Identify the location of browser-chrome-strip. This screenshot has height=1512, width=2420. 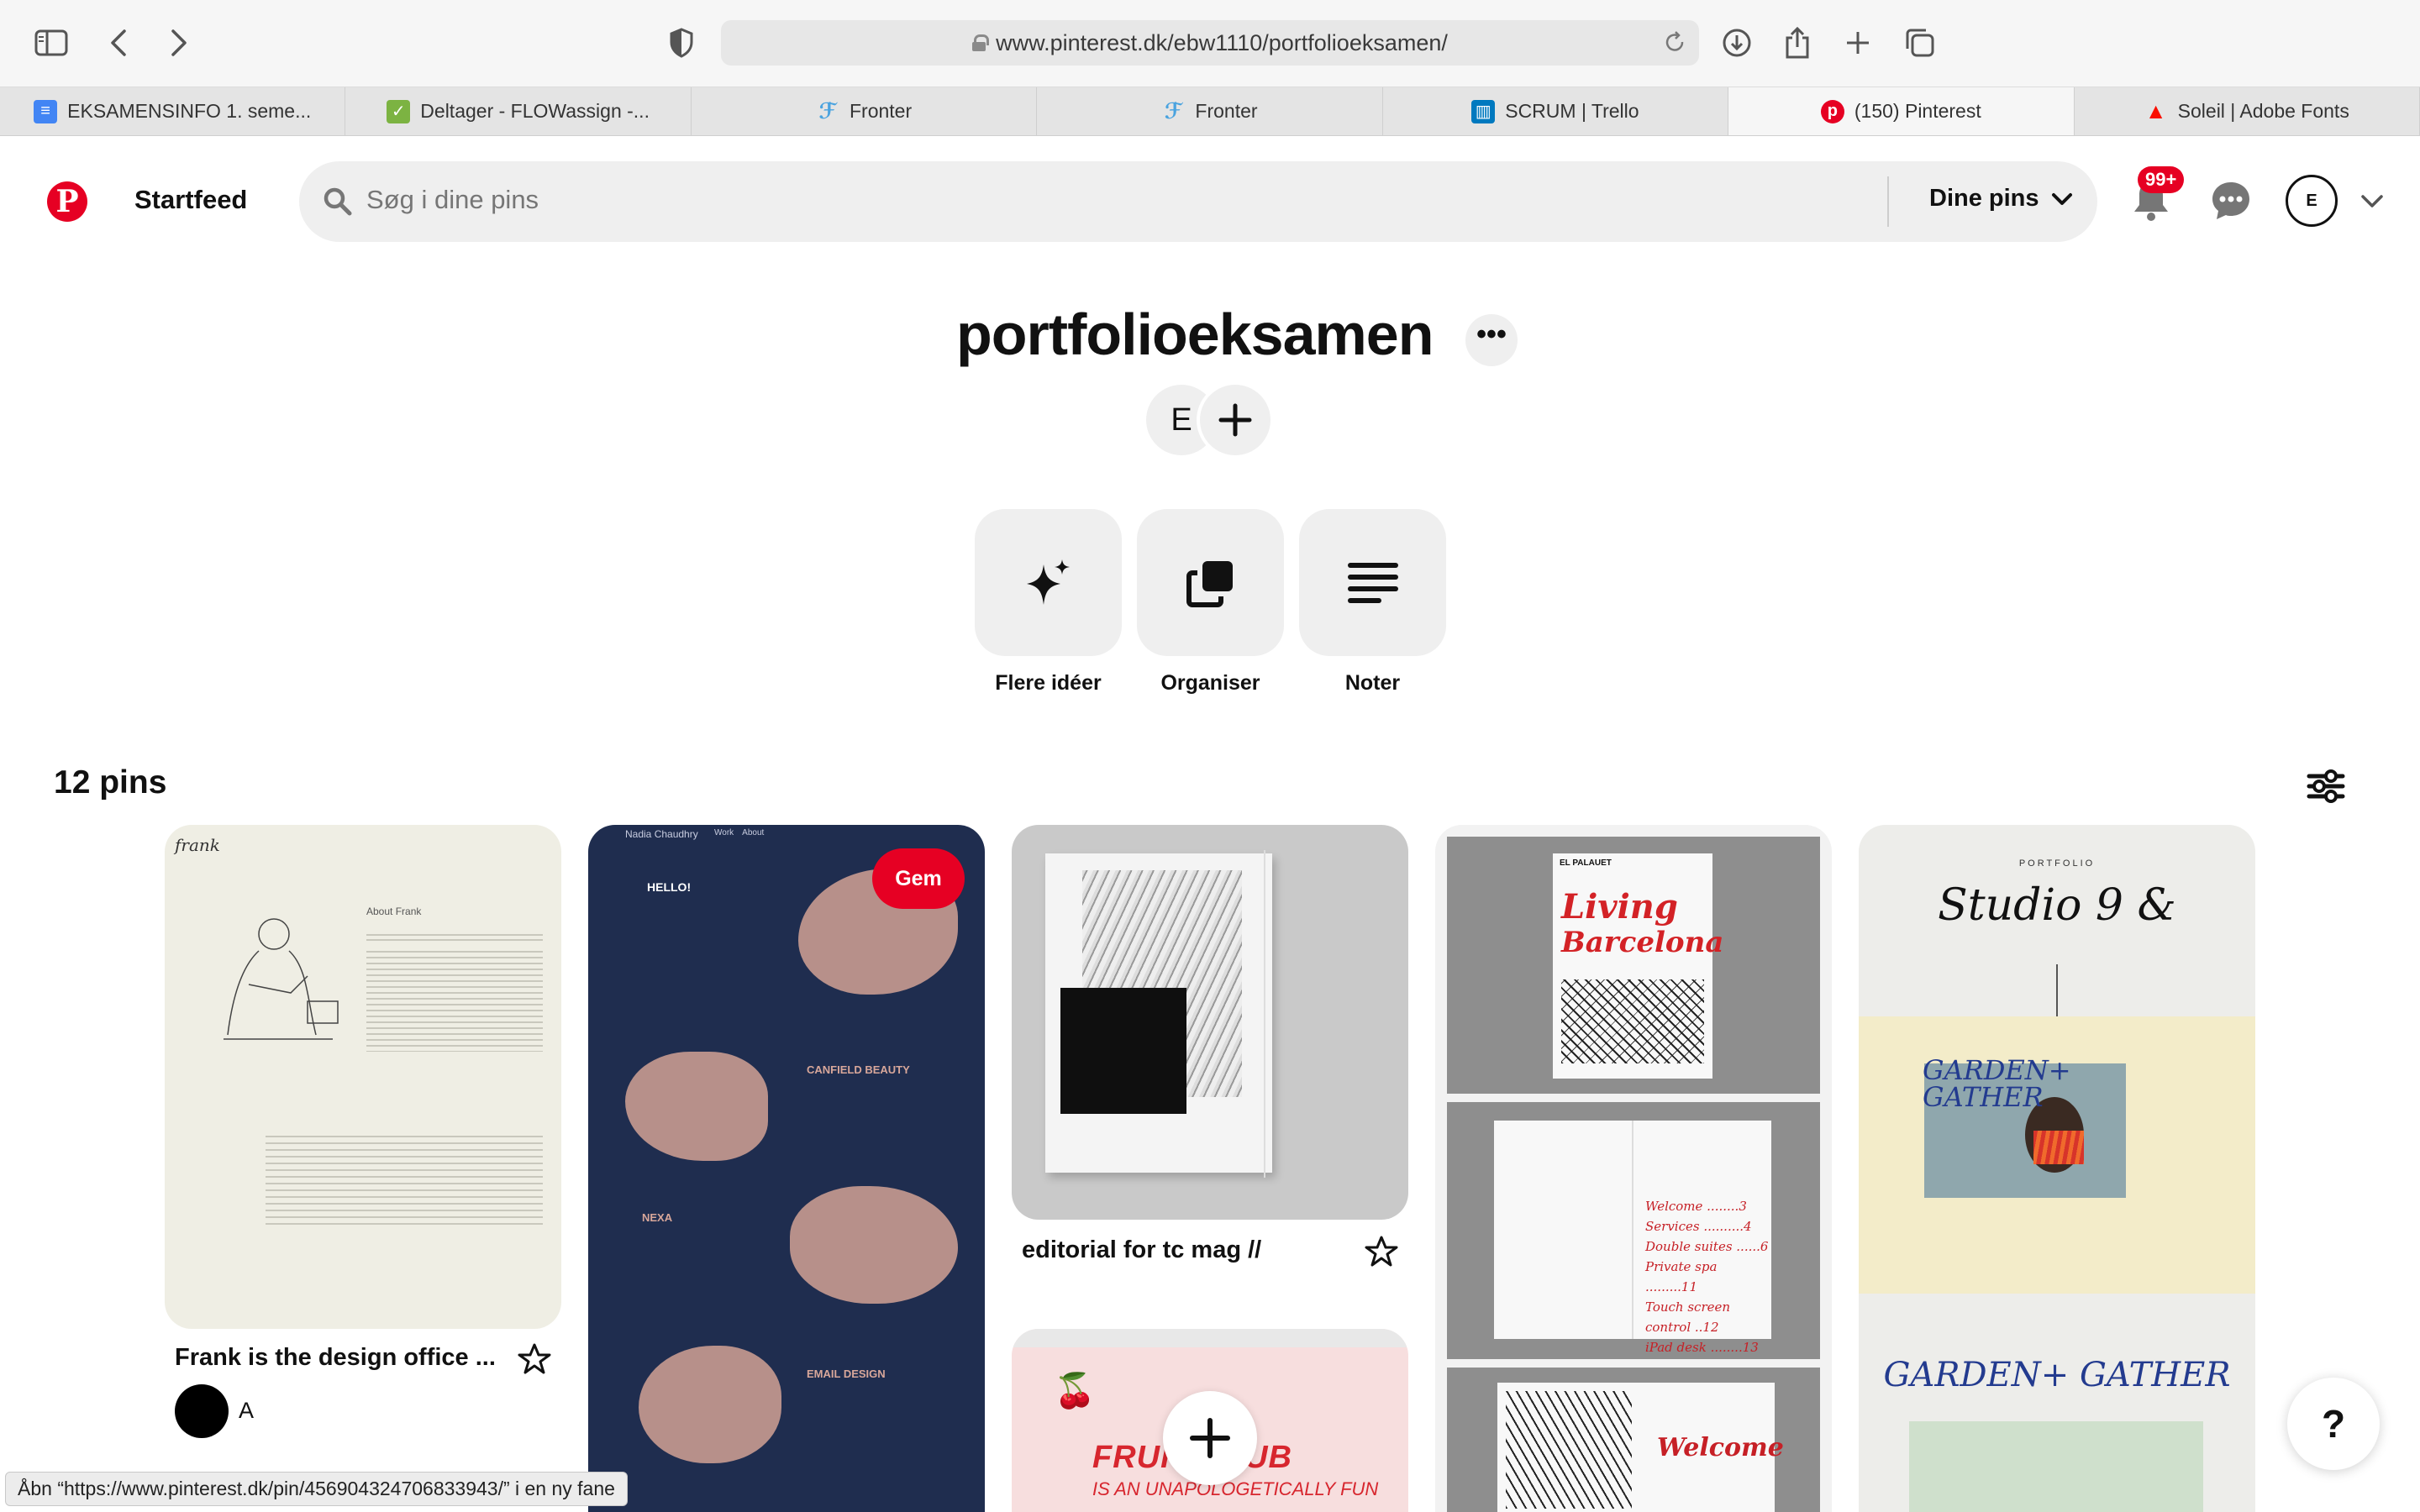
(1210, 1338).